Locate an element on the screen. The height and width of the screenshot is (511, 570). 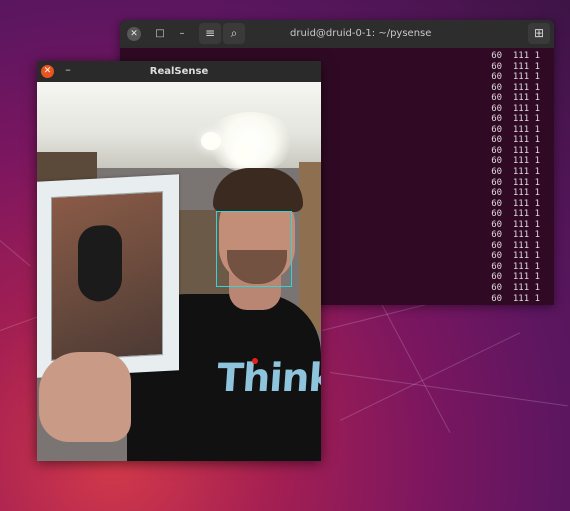
feed-photo-object is located at coordinates (100, 263).